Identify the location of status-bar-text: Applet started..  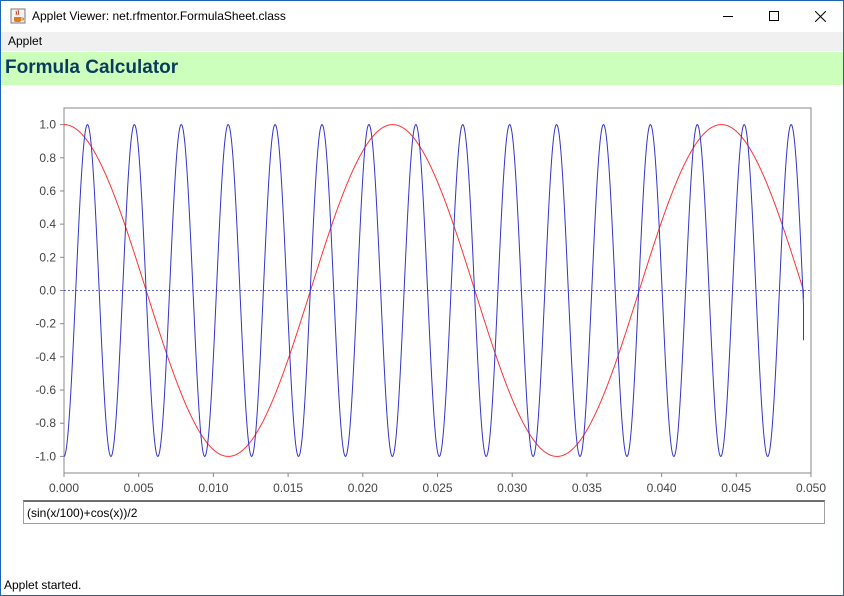
(43, 585).